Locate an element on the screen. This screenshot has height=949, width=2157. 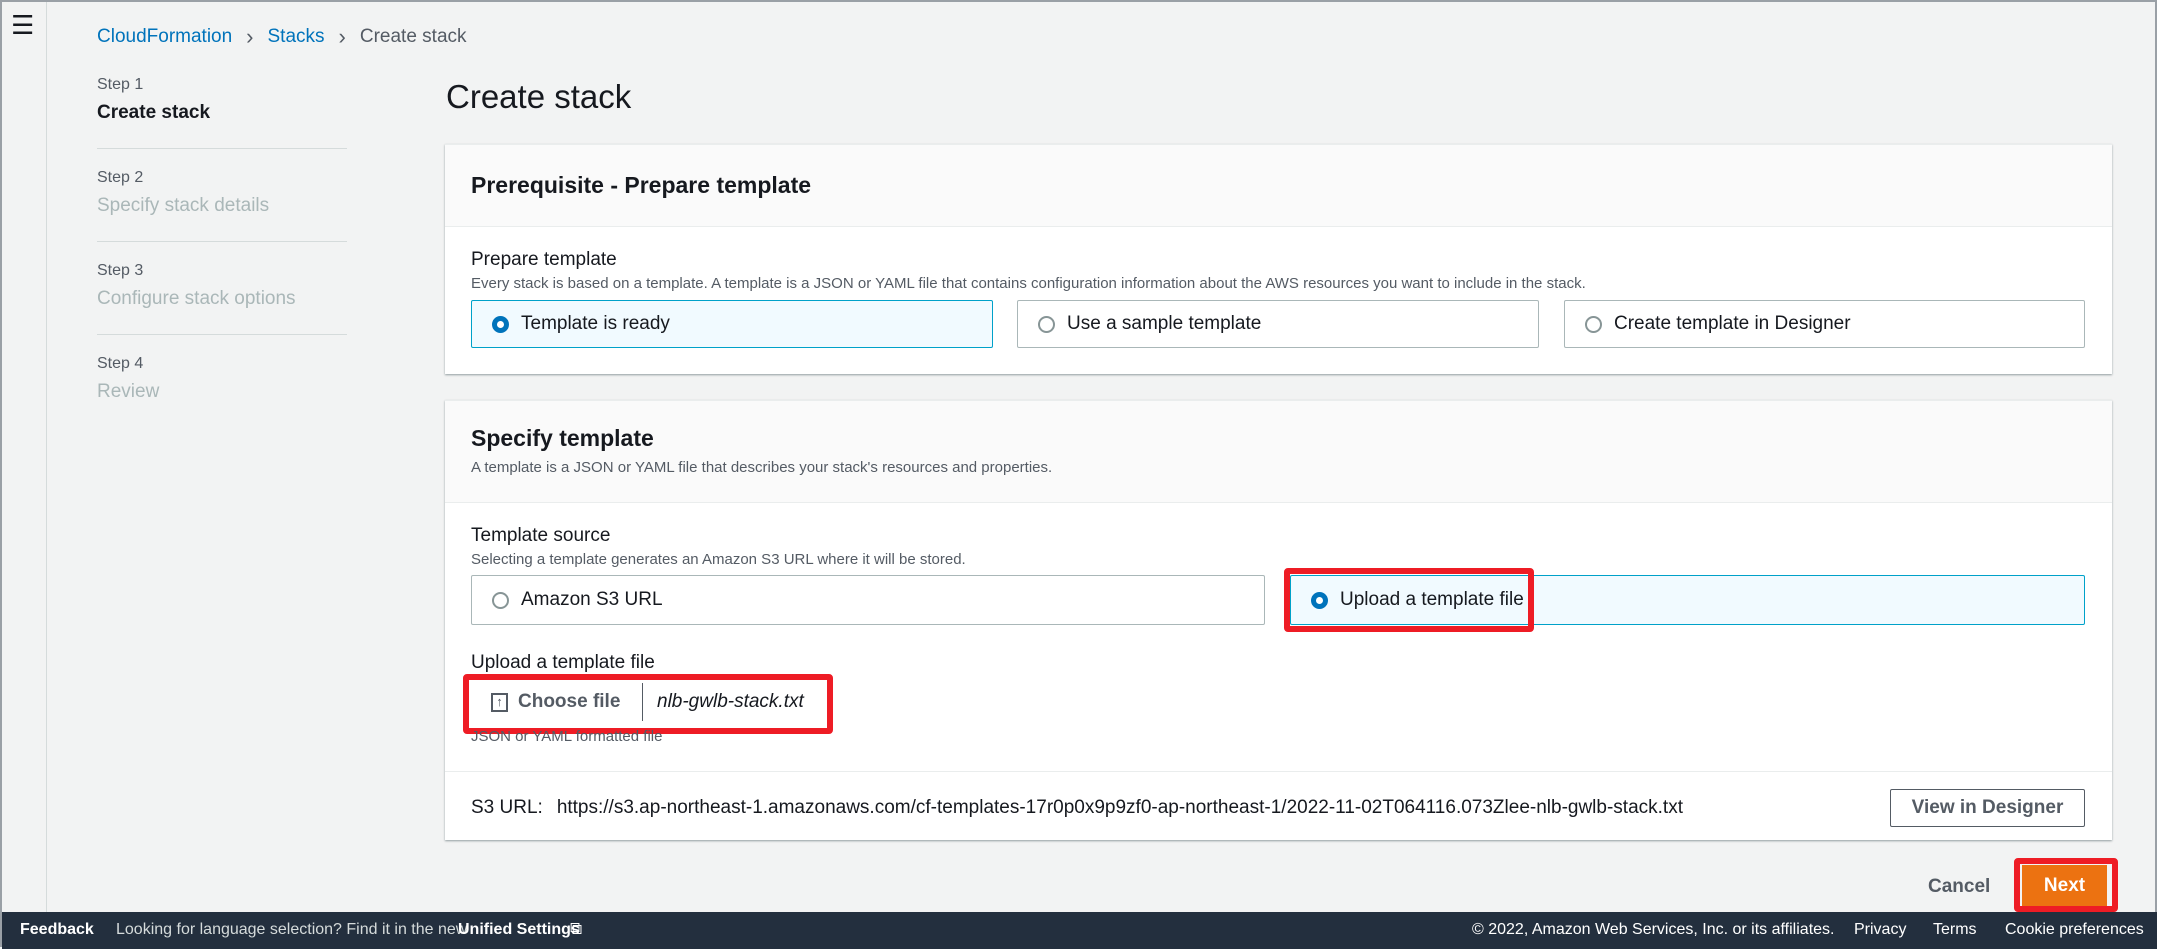
step-2-number: Step 2 is located at coordinates (120, 177).